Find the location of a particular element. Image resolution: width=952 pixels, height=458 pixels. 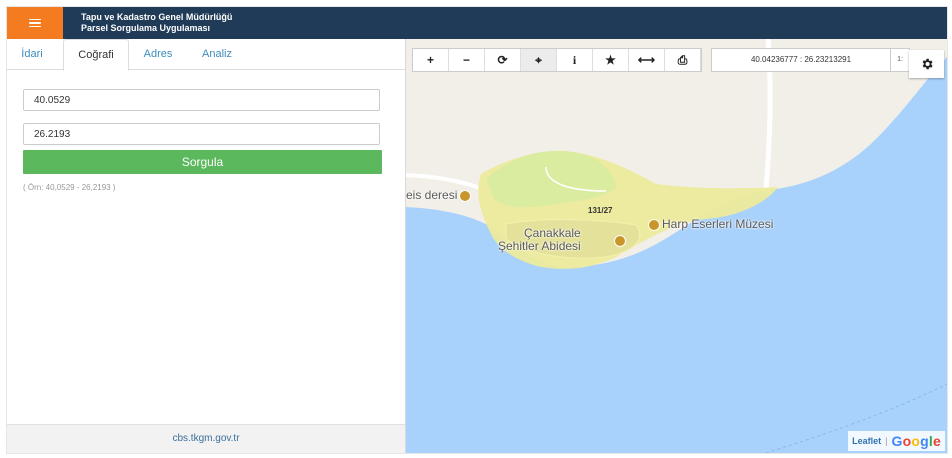

hamburger-icon is located at coordinates (35, 23).